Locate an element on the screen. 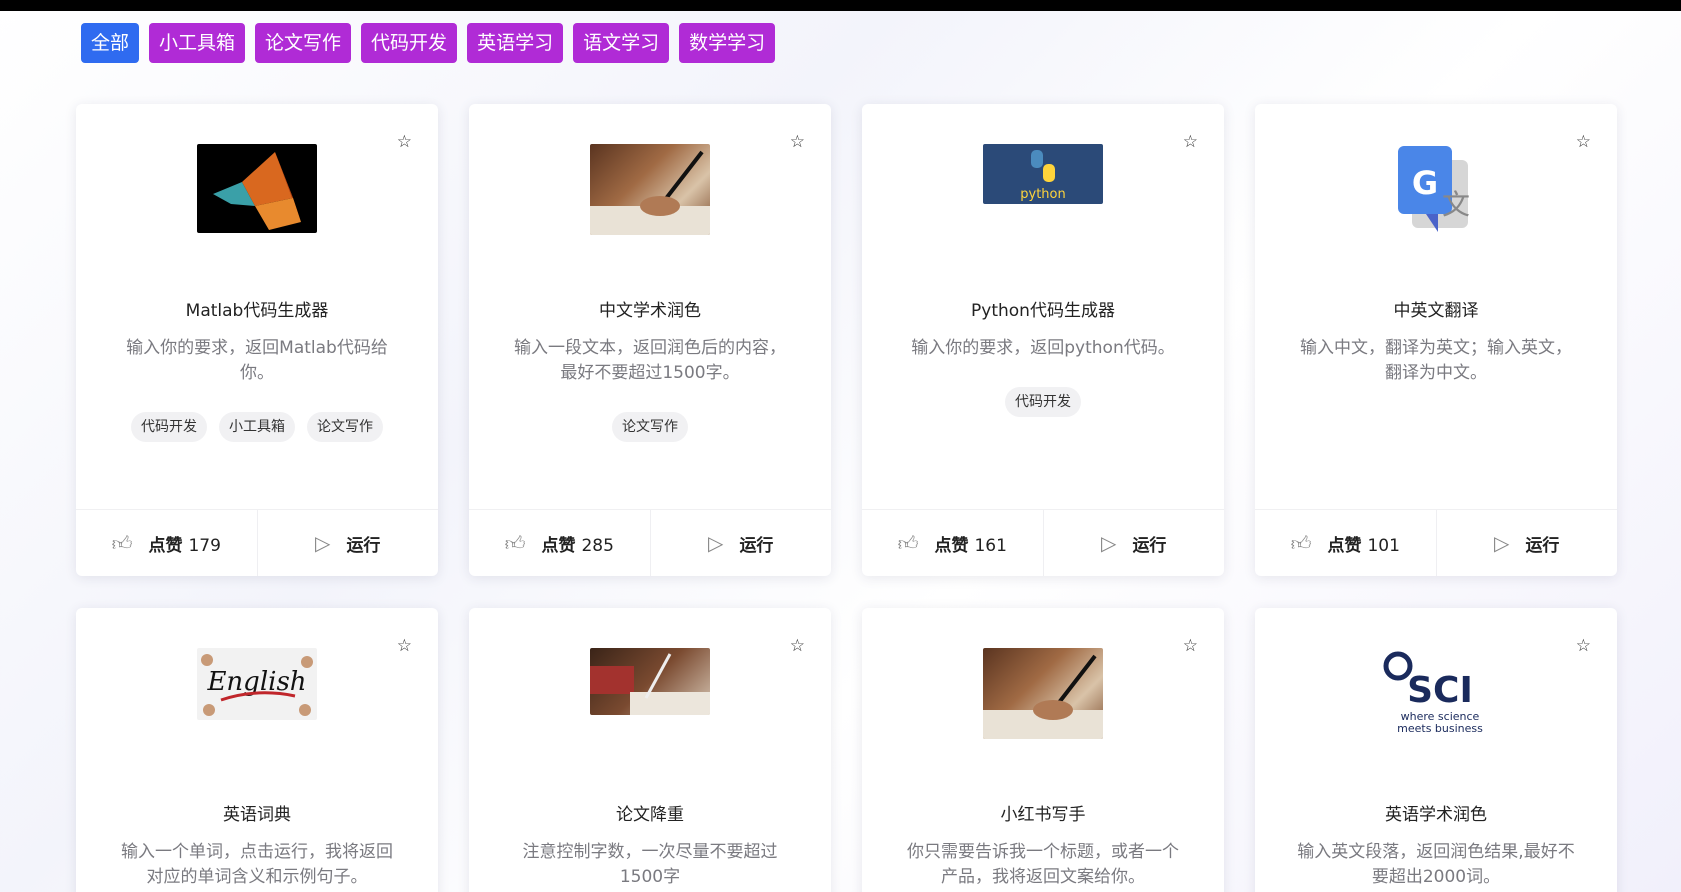 The height and width of the screenshot is (892, 1681). card-tags: 论文写作 is located at coordinates (650, 427).